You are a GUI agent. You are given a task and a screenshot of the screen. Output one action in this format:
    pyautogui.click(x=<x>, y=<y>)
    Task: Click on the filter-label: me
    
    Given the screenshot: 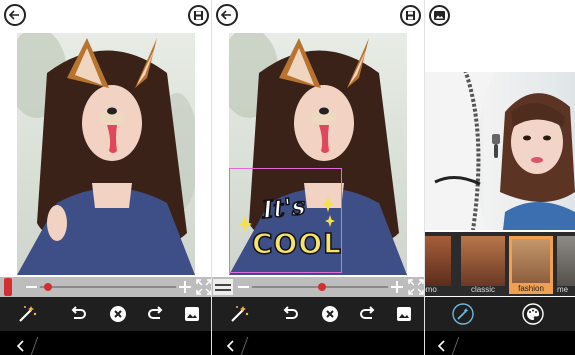 What is the action you would take?
    pyautogui.click(x=563, y=289)
    